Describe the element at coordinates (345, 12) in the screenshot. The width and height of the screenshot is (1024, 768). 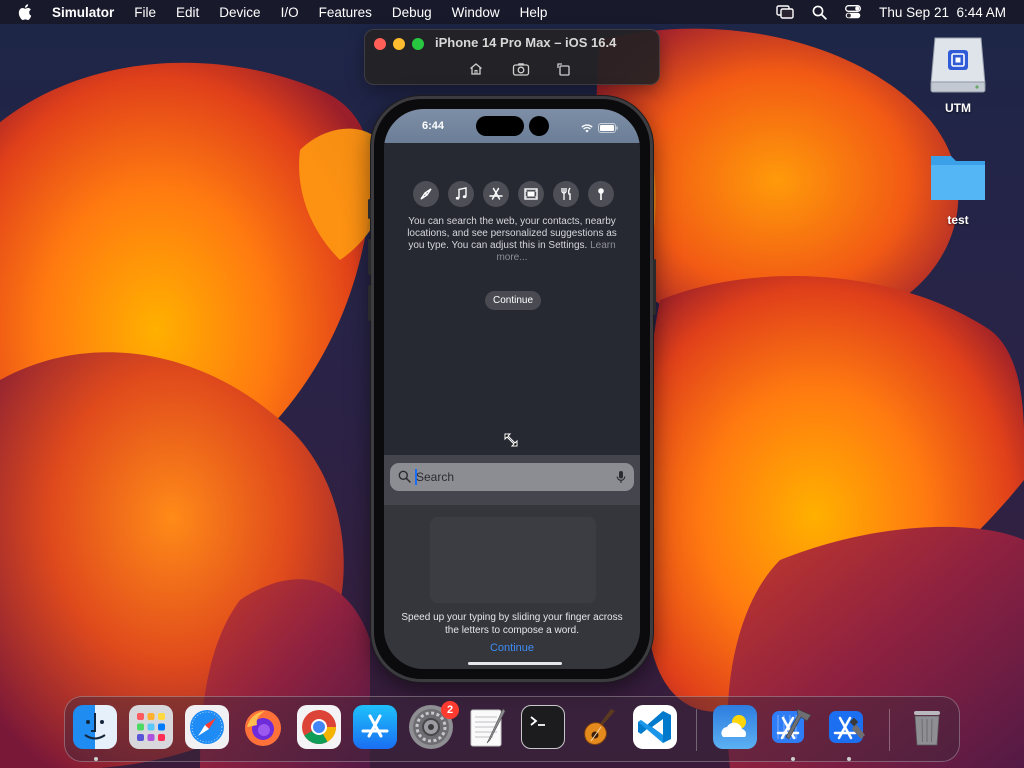
I see `menu-features: Features` at that location.